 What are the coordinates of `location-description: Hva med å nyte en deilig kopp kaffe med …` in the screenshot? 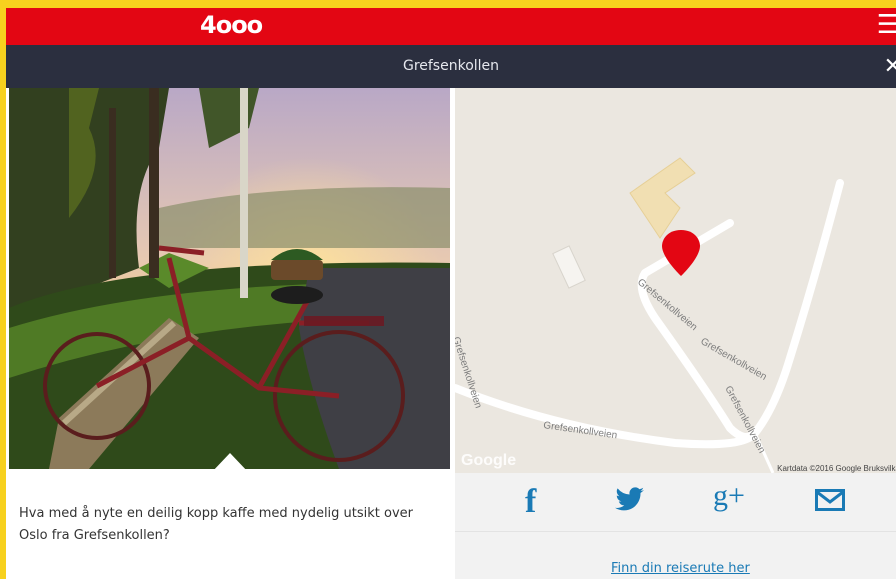 It's located at (216, 524).